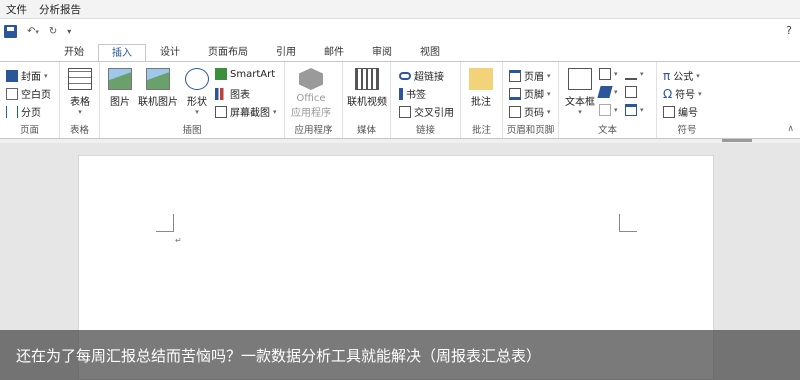  I want to click on chart-button: 图表, so click(232, 93).